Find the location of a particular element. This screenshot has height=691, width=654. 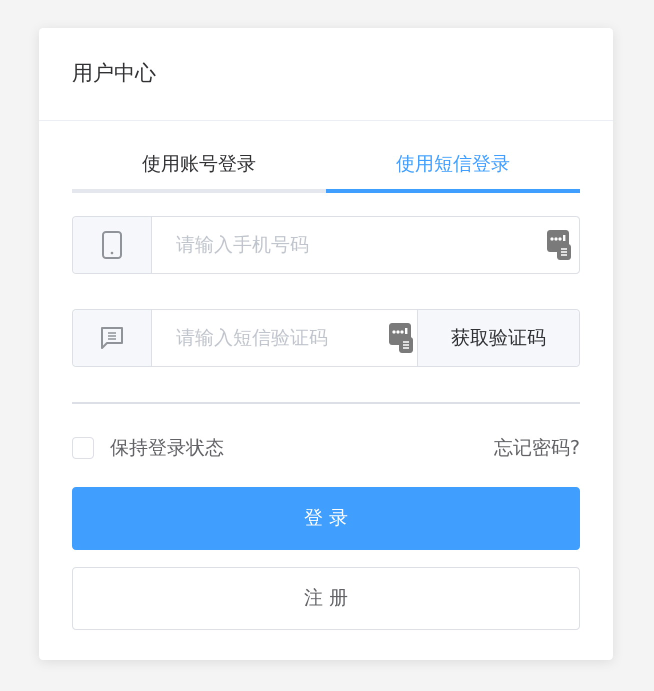

phone-icon is located at coordinates (112, 245).